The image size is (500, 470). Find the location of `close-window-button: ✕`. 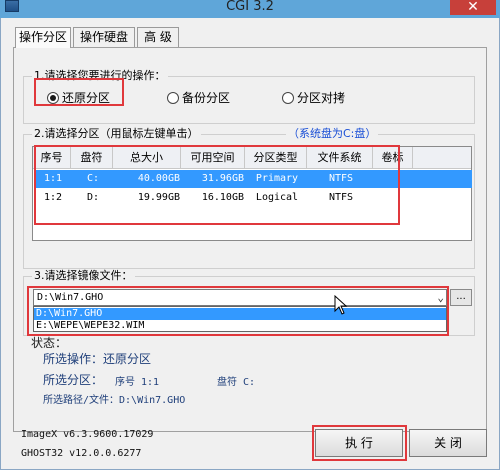

close-window-button: ✕ is located at coordinates (473, 7).